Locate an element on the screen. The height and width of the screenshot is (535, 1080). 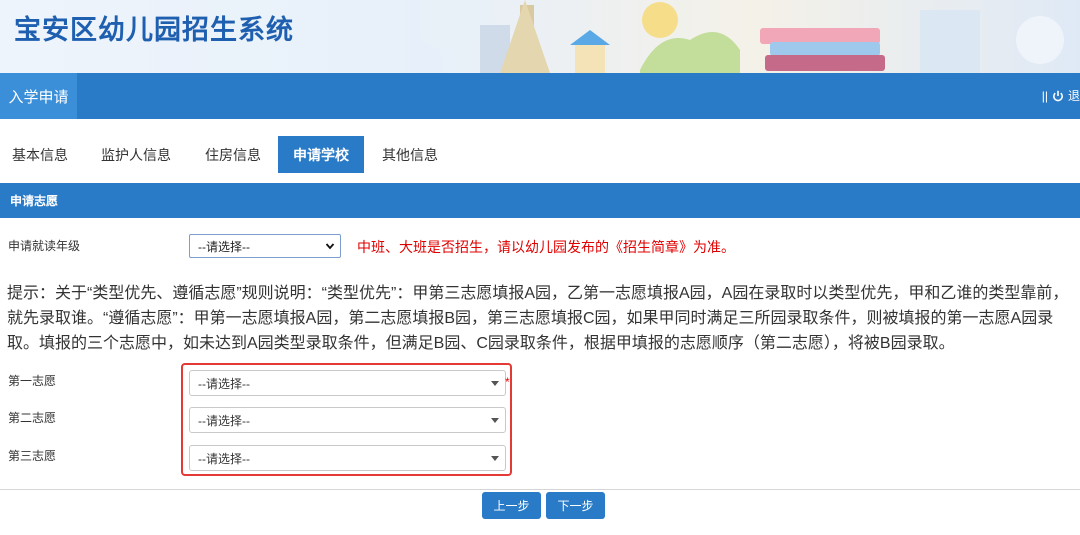
tab-other-info: 其他信息 is located at coordinates (410, 154).